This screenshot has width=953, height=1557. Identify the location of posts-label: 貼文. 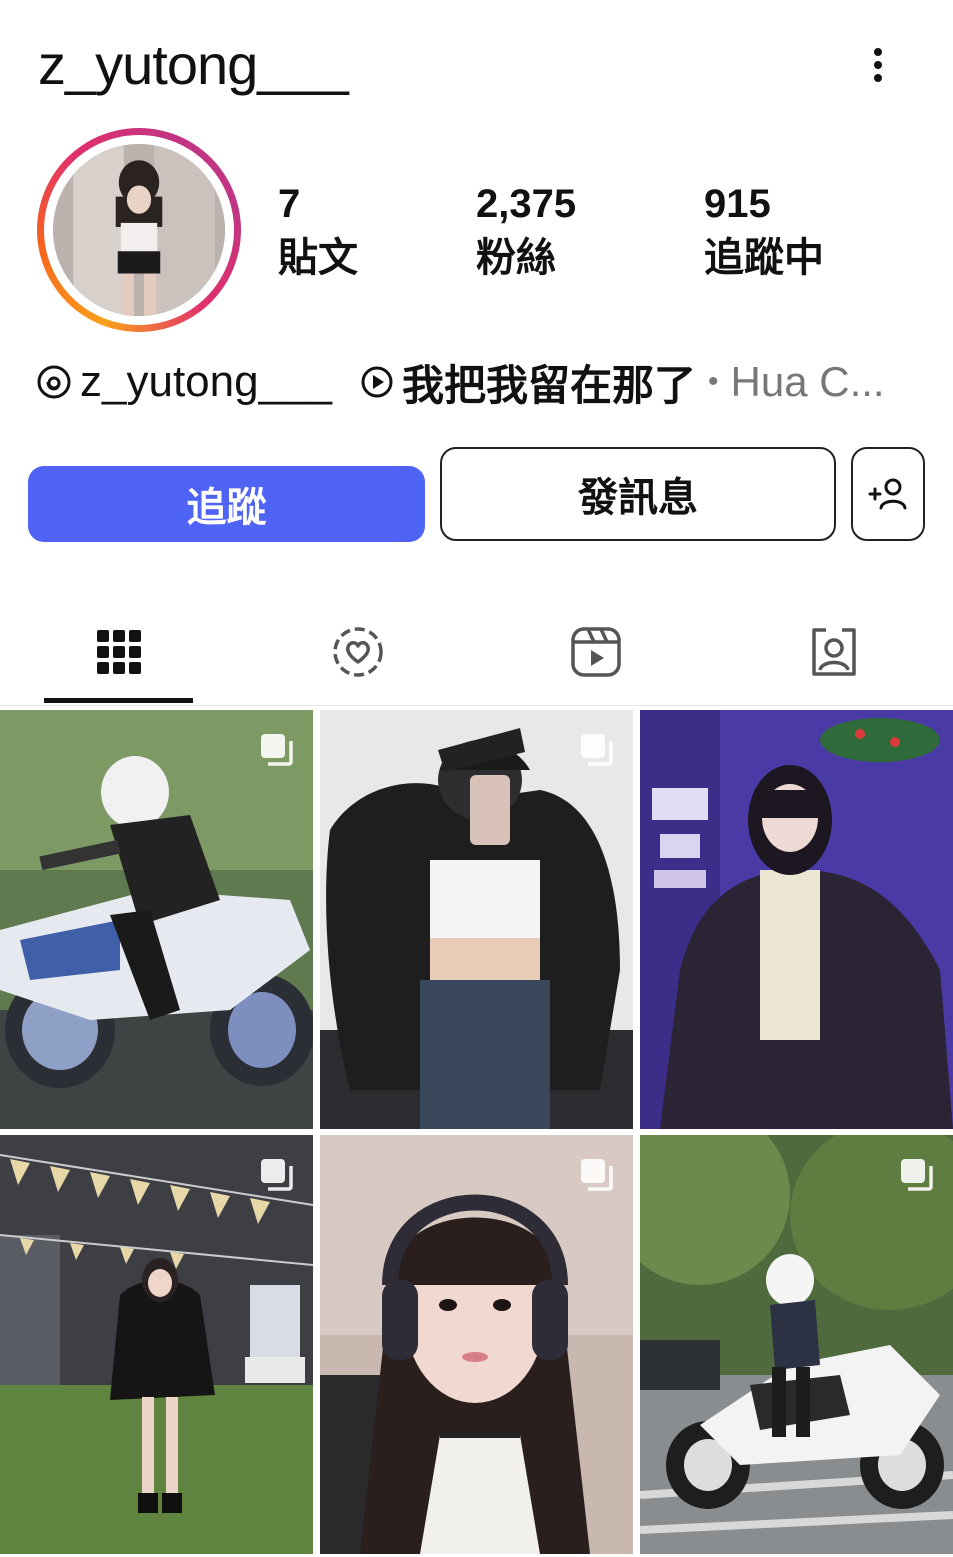
(318, 258).